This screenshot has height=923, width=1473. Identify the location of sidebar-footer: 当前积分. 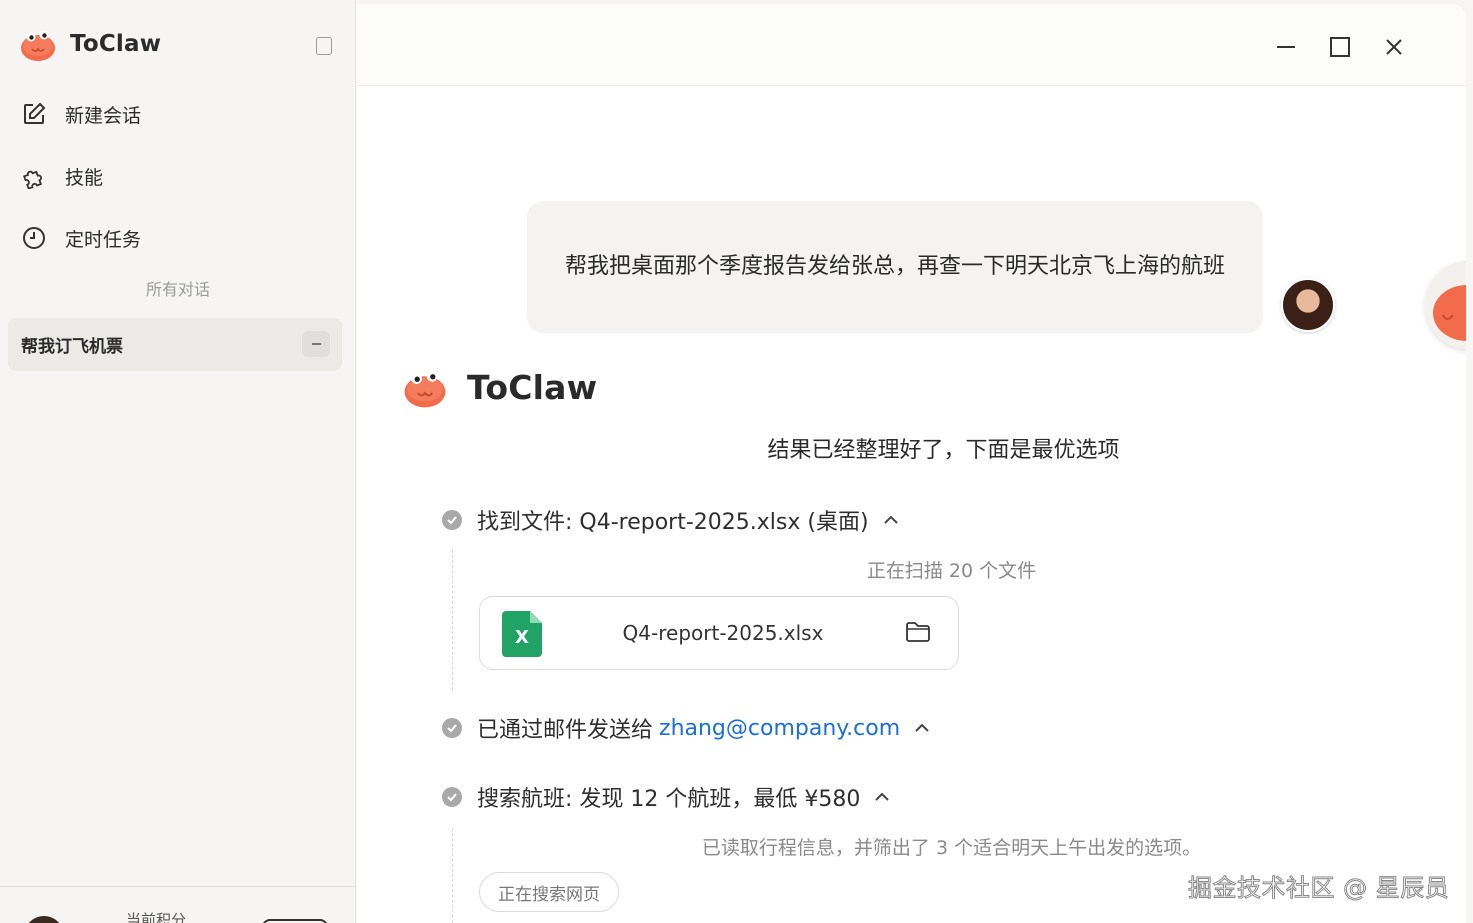
(178, 904).